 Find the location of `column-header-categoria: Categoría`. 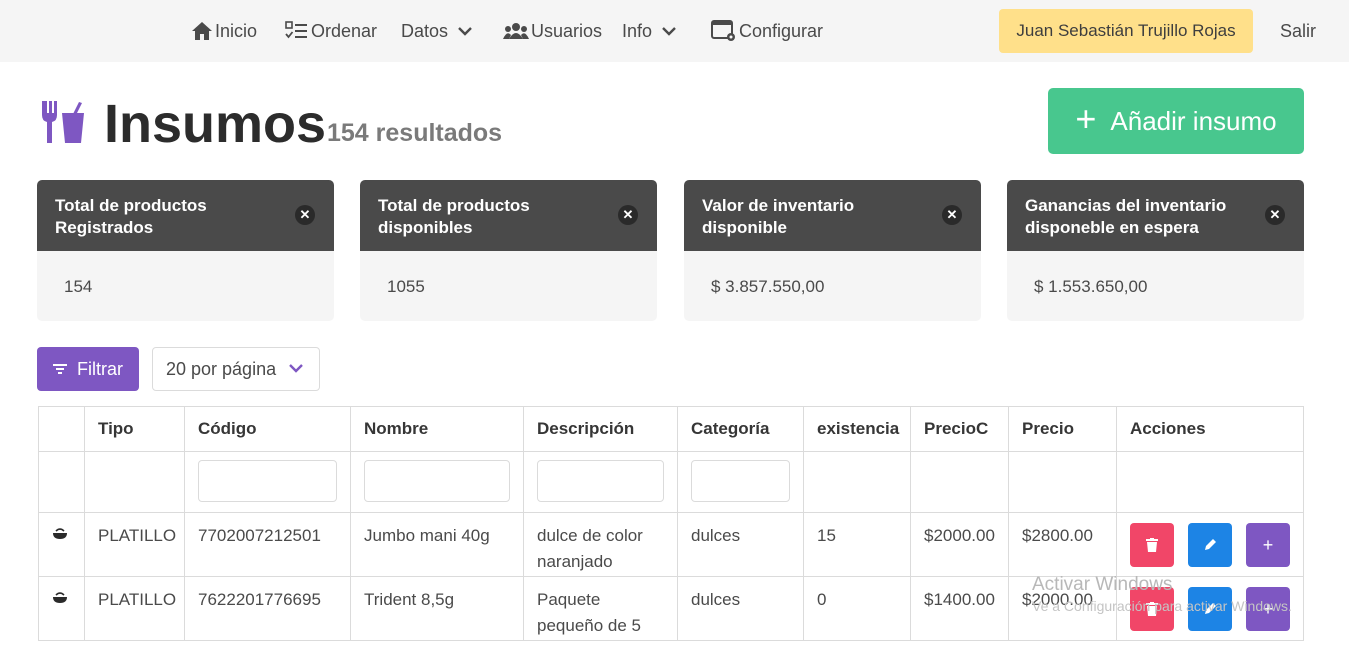

column-header-categoria: Categoría is located at coordinates (740, 429).